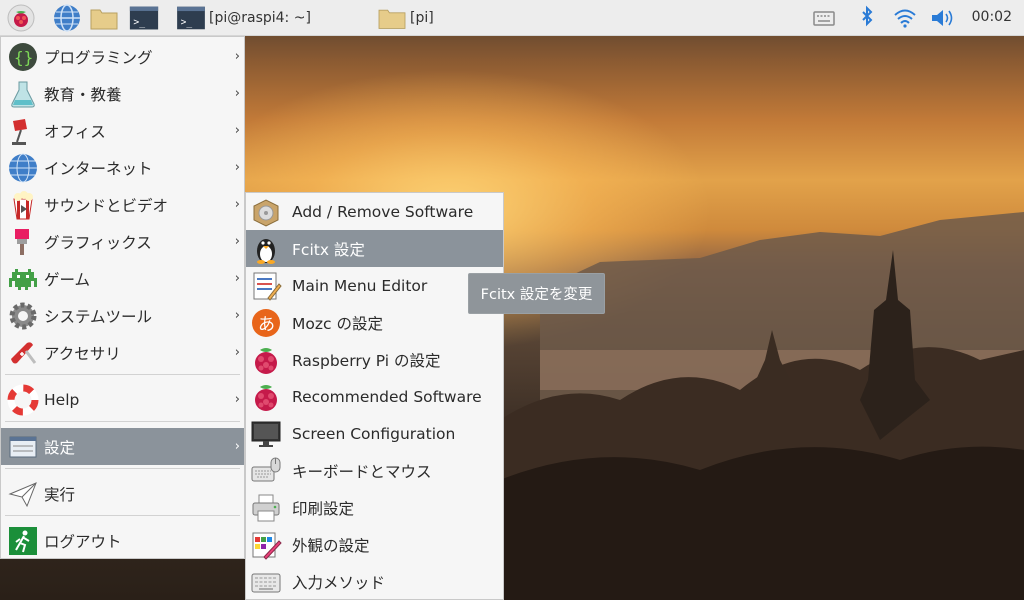 This screenshot has height=600, width=1024. Describe the element at coordinates (98, 242) in the screenshot. I see `menu-item-label: グラフィックス` at that location.